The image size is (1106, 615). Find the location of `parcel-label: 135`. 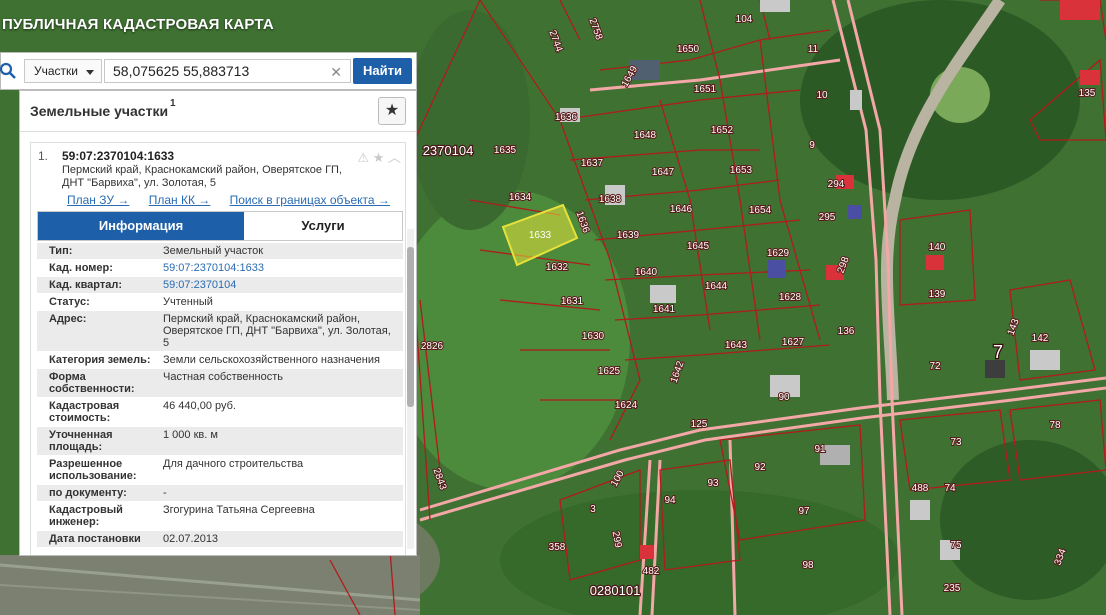

parcel-label: 135 is located at coordinates (1087, 93).